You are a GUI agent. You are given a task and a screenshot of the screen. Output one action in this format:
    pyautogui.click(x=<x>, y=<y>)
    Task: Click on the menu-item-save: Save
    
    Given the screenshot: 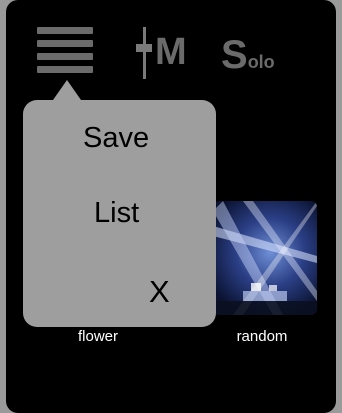 What is the action you would take?
    pyautogui.click(x=116, y=138)
    